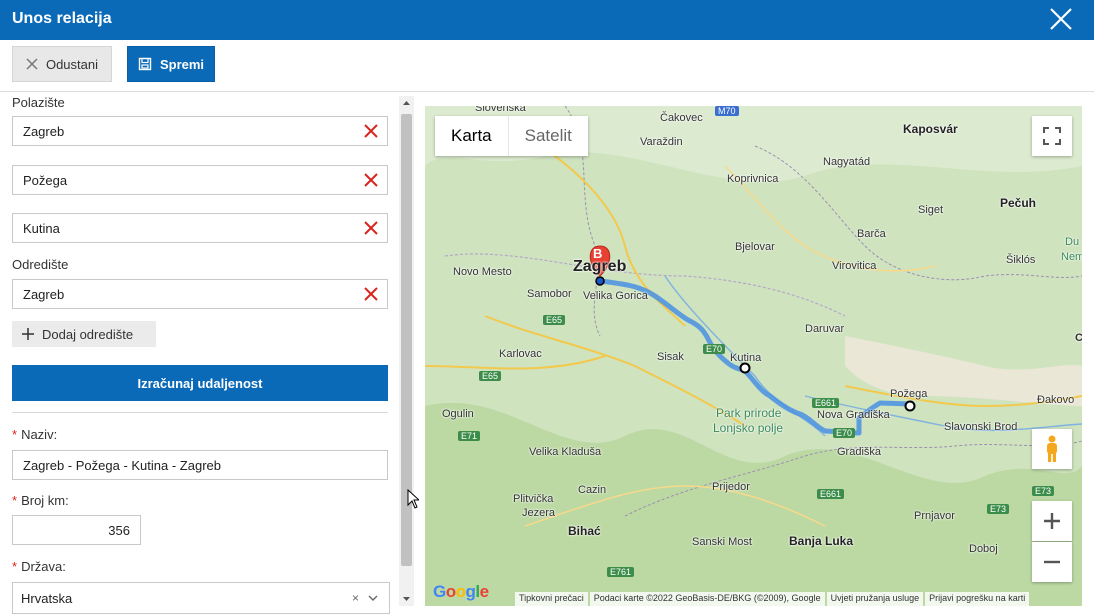 This screenshot has width=1094, height=614. I want to click on place-label: Gradiška, so click(859, 452).